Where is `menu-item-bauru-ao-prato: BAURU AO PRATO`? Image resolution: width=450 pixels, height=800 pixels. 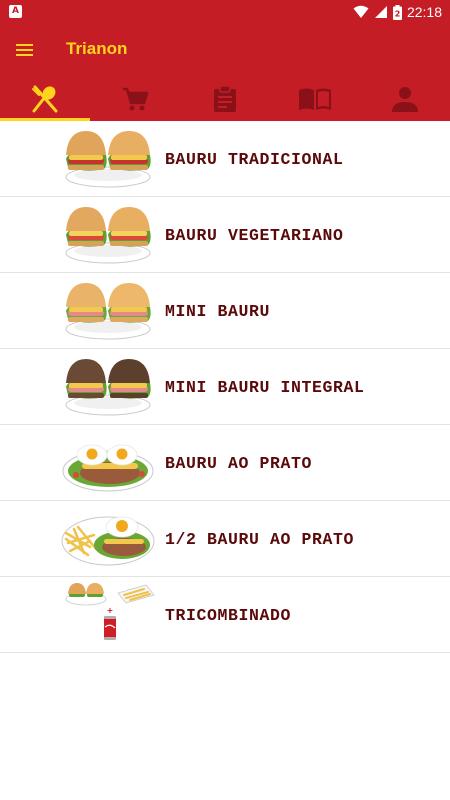 menu-item-bauru-ao-prato: BAURU AO PRATO is located at coordinates (225, 463).